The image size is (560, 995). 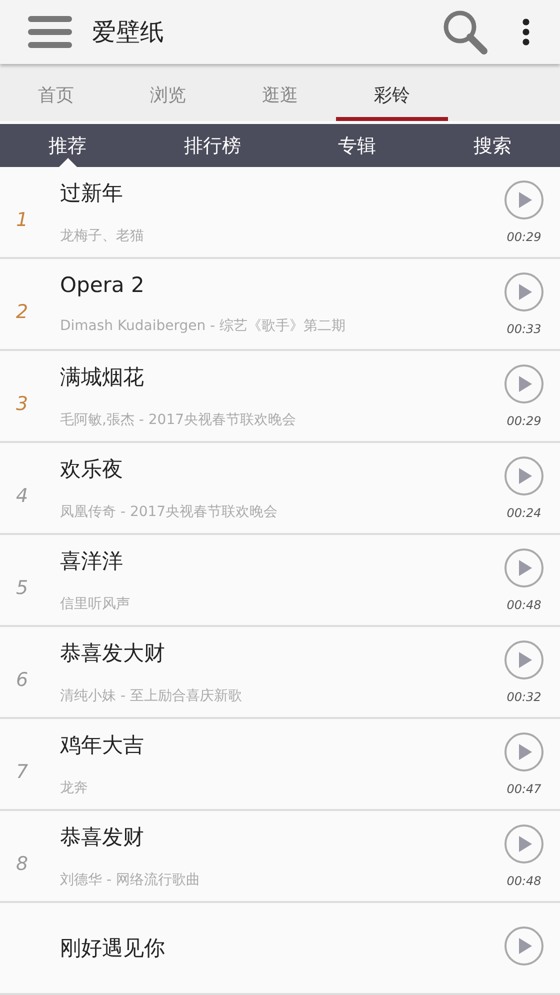 I want to click on more-icon, so click(x=526, y=32).